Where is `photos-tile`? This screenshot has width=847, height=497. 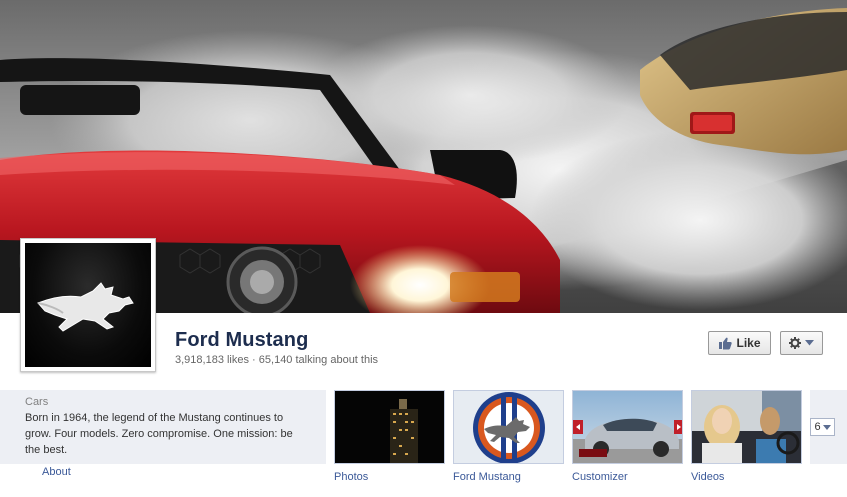 photos-tile is located at coordinates (389, 427).